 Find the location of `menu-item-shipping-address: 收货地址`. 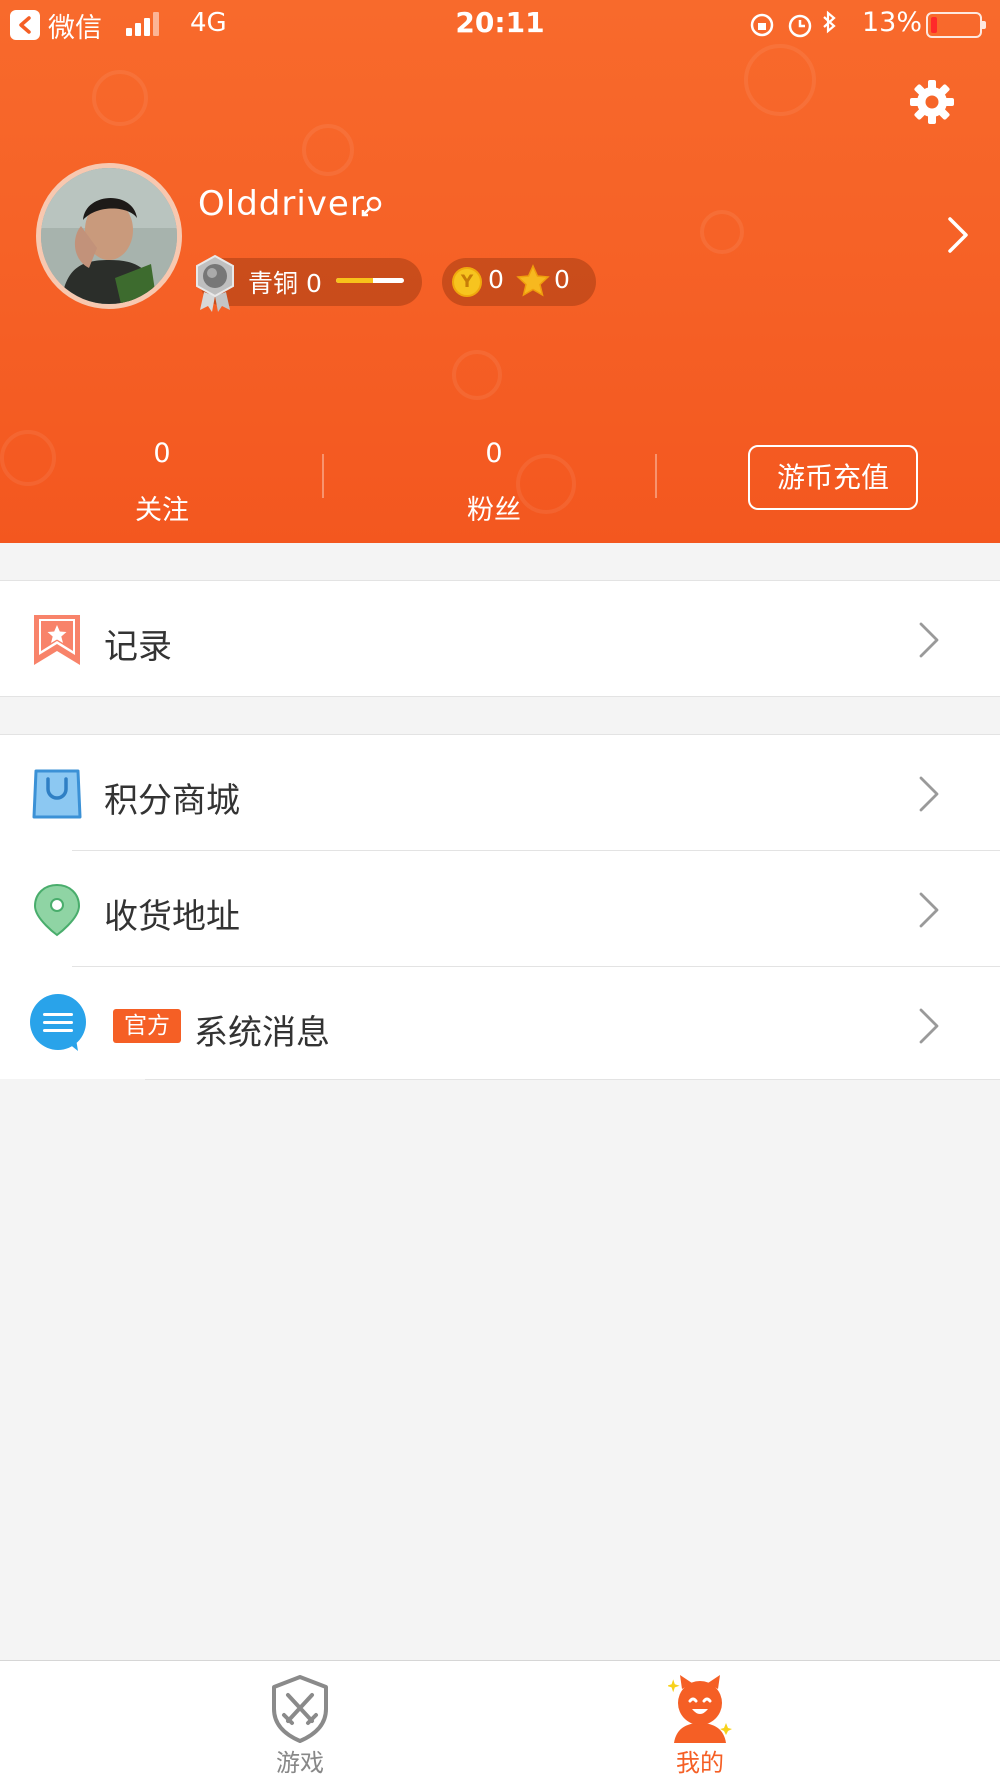

menu-item-shipping-address: 收货地址 is located at coordinates (500, 909).